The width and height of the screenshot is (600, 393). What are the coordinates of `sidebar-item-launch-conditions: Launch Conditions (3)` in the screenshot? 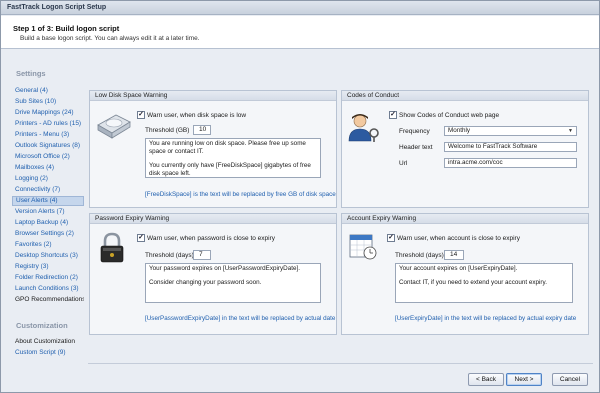 It's located at (48, 289).